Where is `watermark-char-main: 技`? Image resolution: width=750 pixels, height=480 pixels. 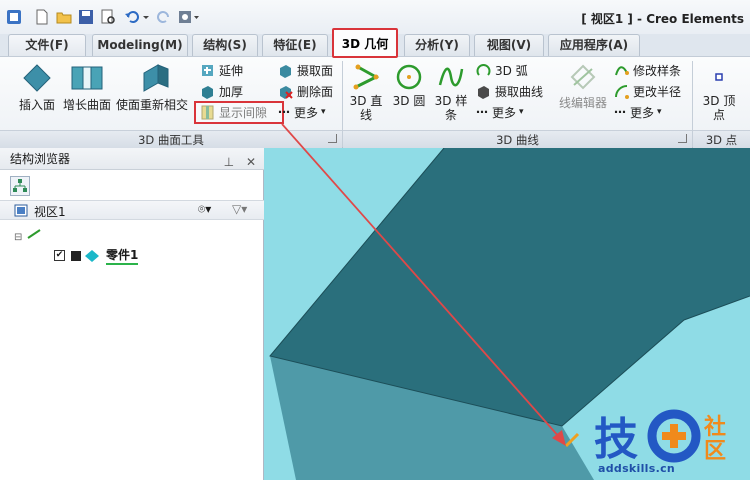
watermark-char-main: 技 is located at coordinates (616, 439).